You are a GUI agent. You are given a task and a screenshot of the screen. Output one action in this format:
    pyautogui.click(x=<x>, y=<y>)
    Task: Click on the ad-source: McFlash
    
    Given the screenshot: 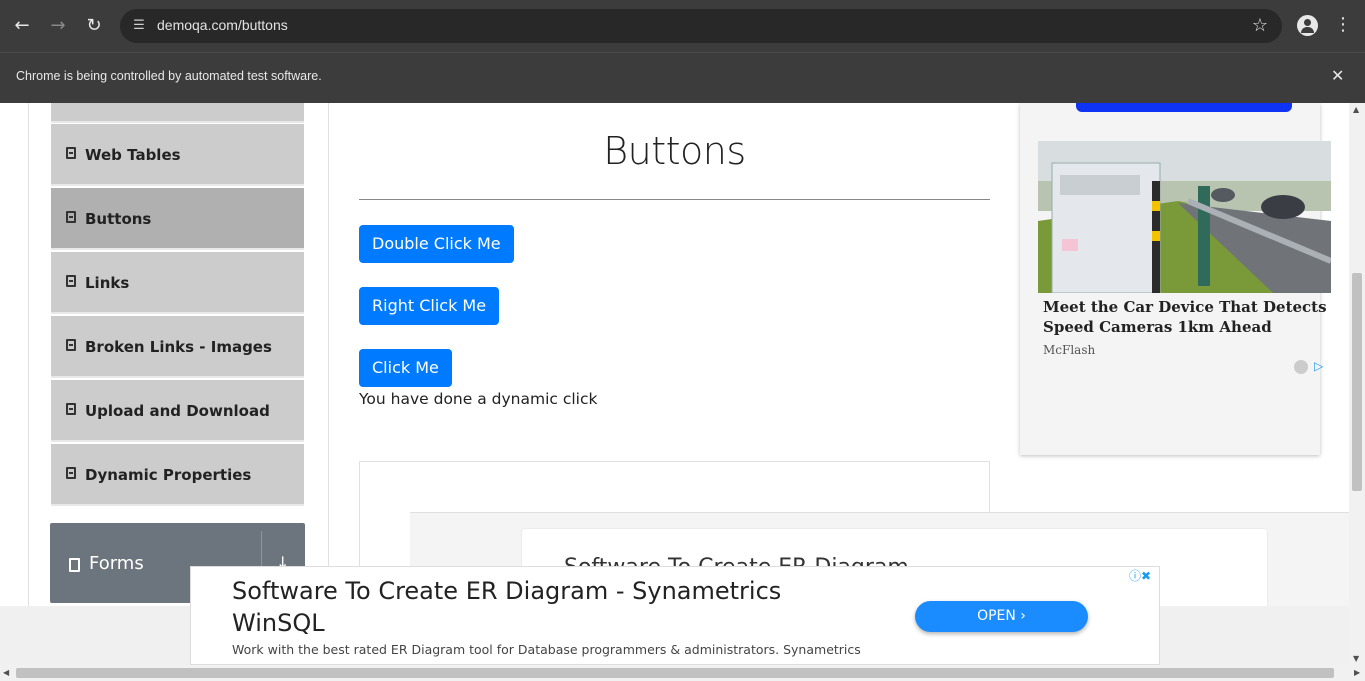 What is the action you would take?
    pyautogui.click(x=1069, y=350)
    